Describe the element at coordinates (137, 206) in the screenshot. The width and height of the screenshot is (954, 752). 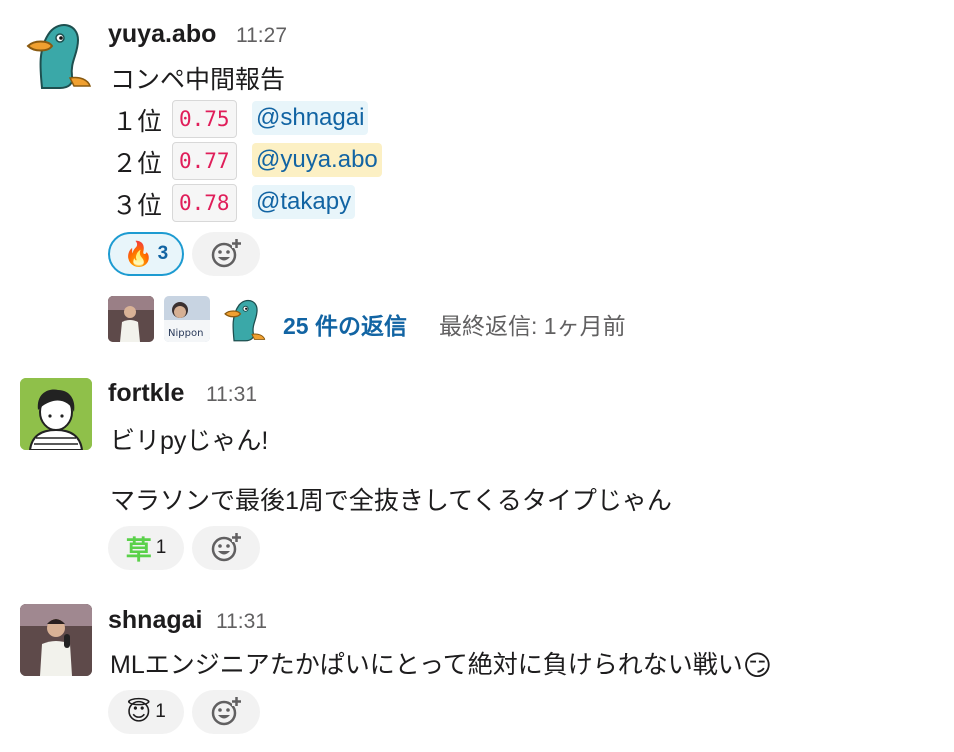
I see `rank-label: ３位` at that location.